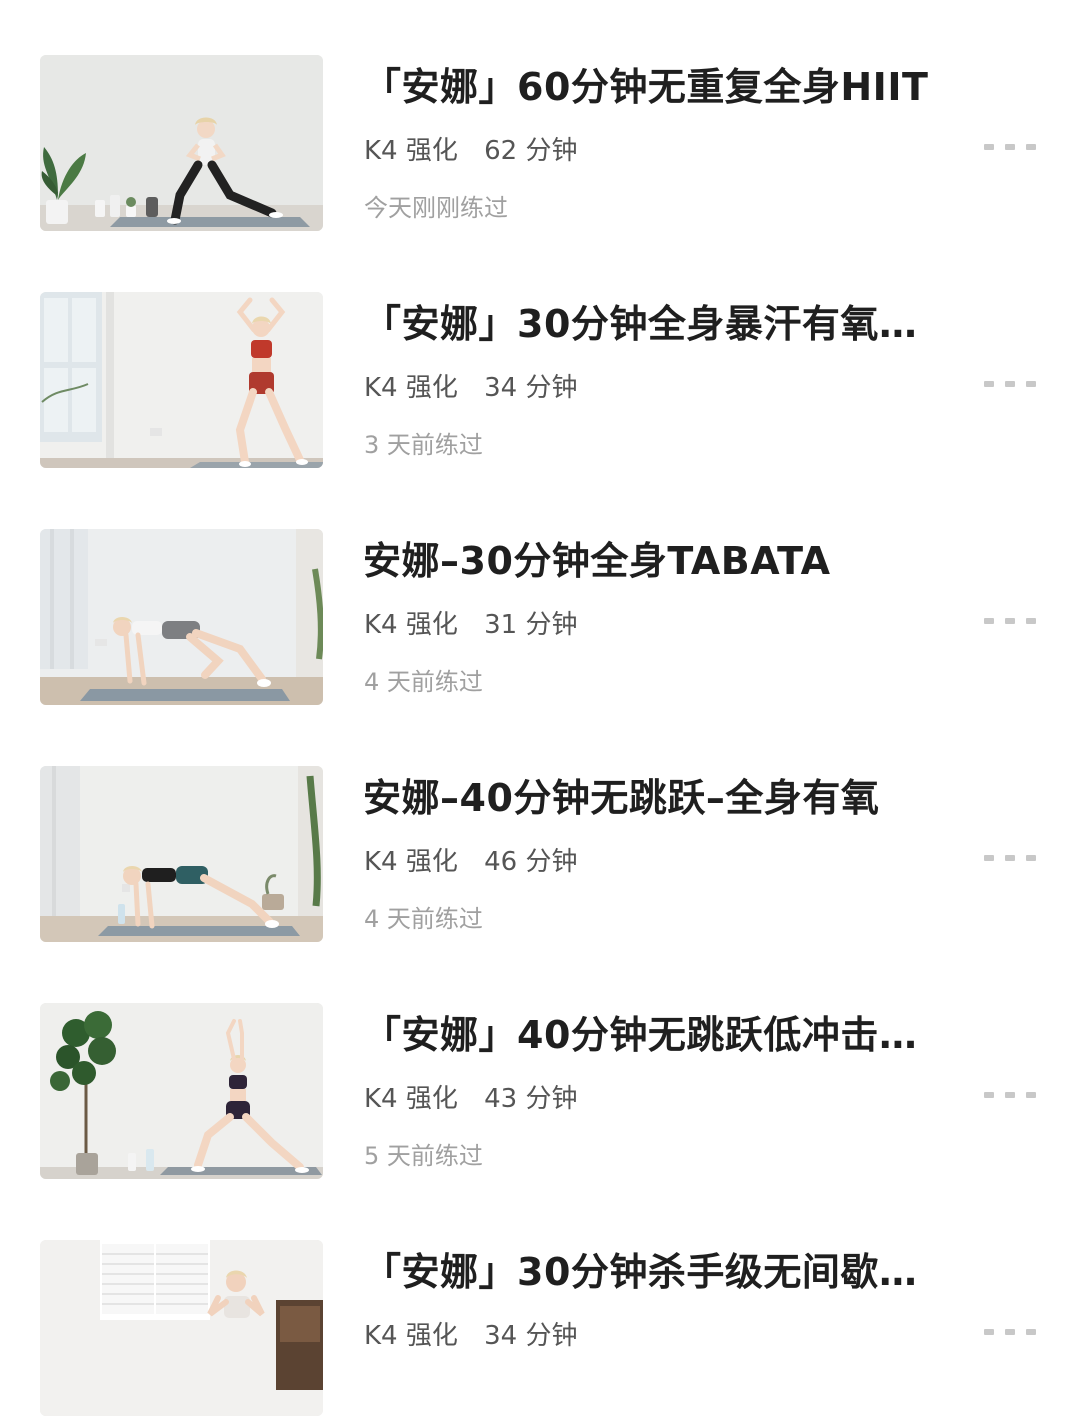  I want to click on workout-title: 「安娜」60分钟无重复全身HIIT, so click(646, 87).